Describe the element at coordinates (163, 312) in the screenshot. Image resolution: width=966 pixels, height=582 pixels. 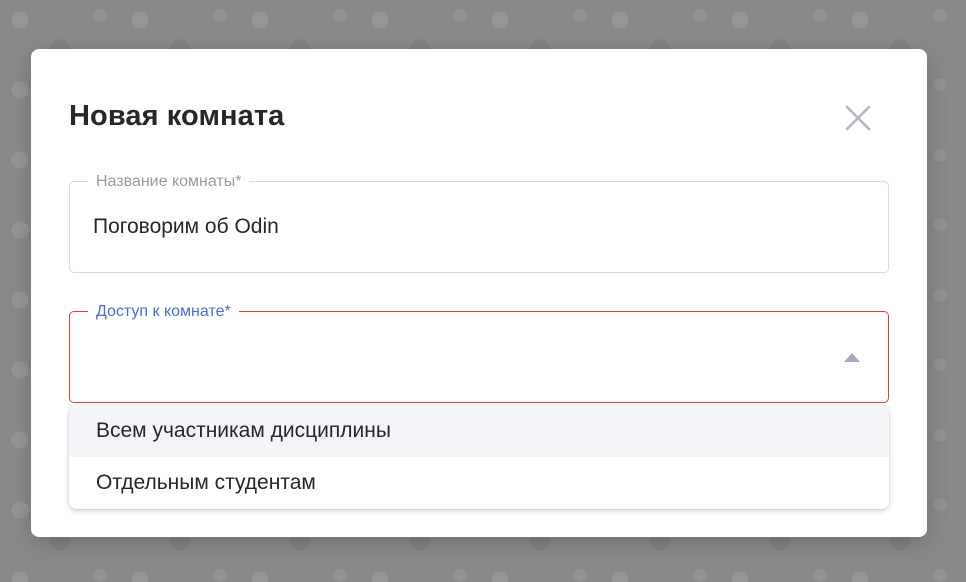
I see `room-access-label: Доступ к комнате*` at that location.